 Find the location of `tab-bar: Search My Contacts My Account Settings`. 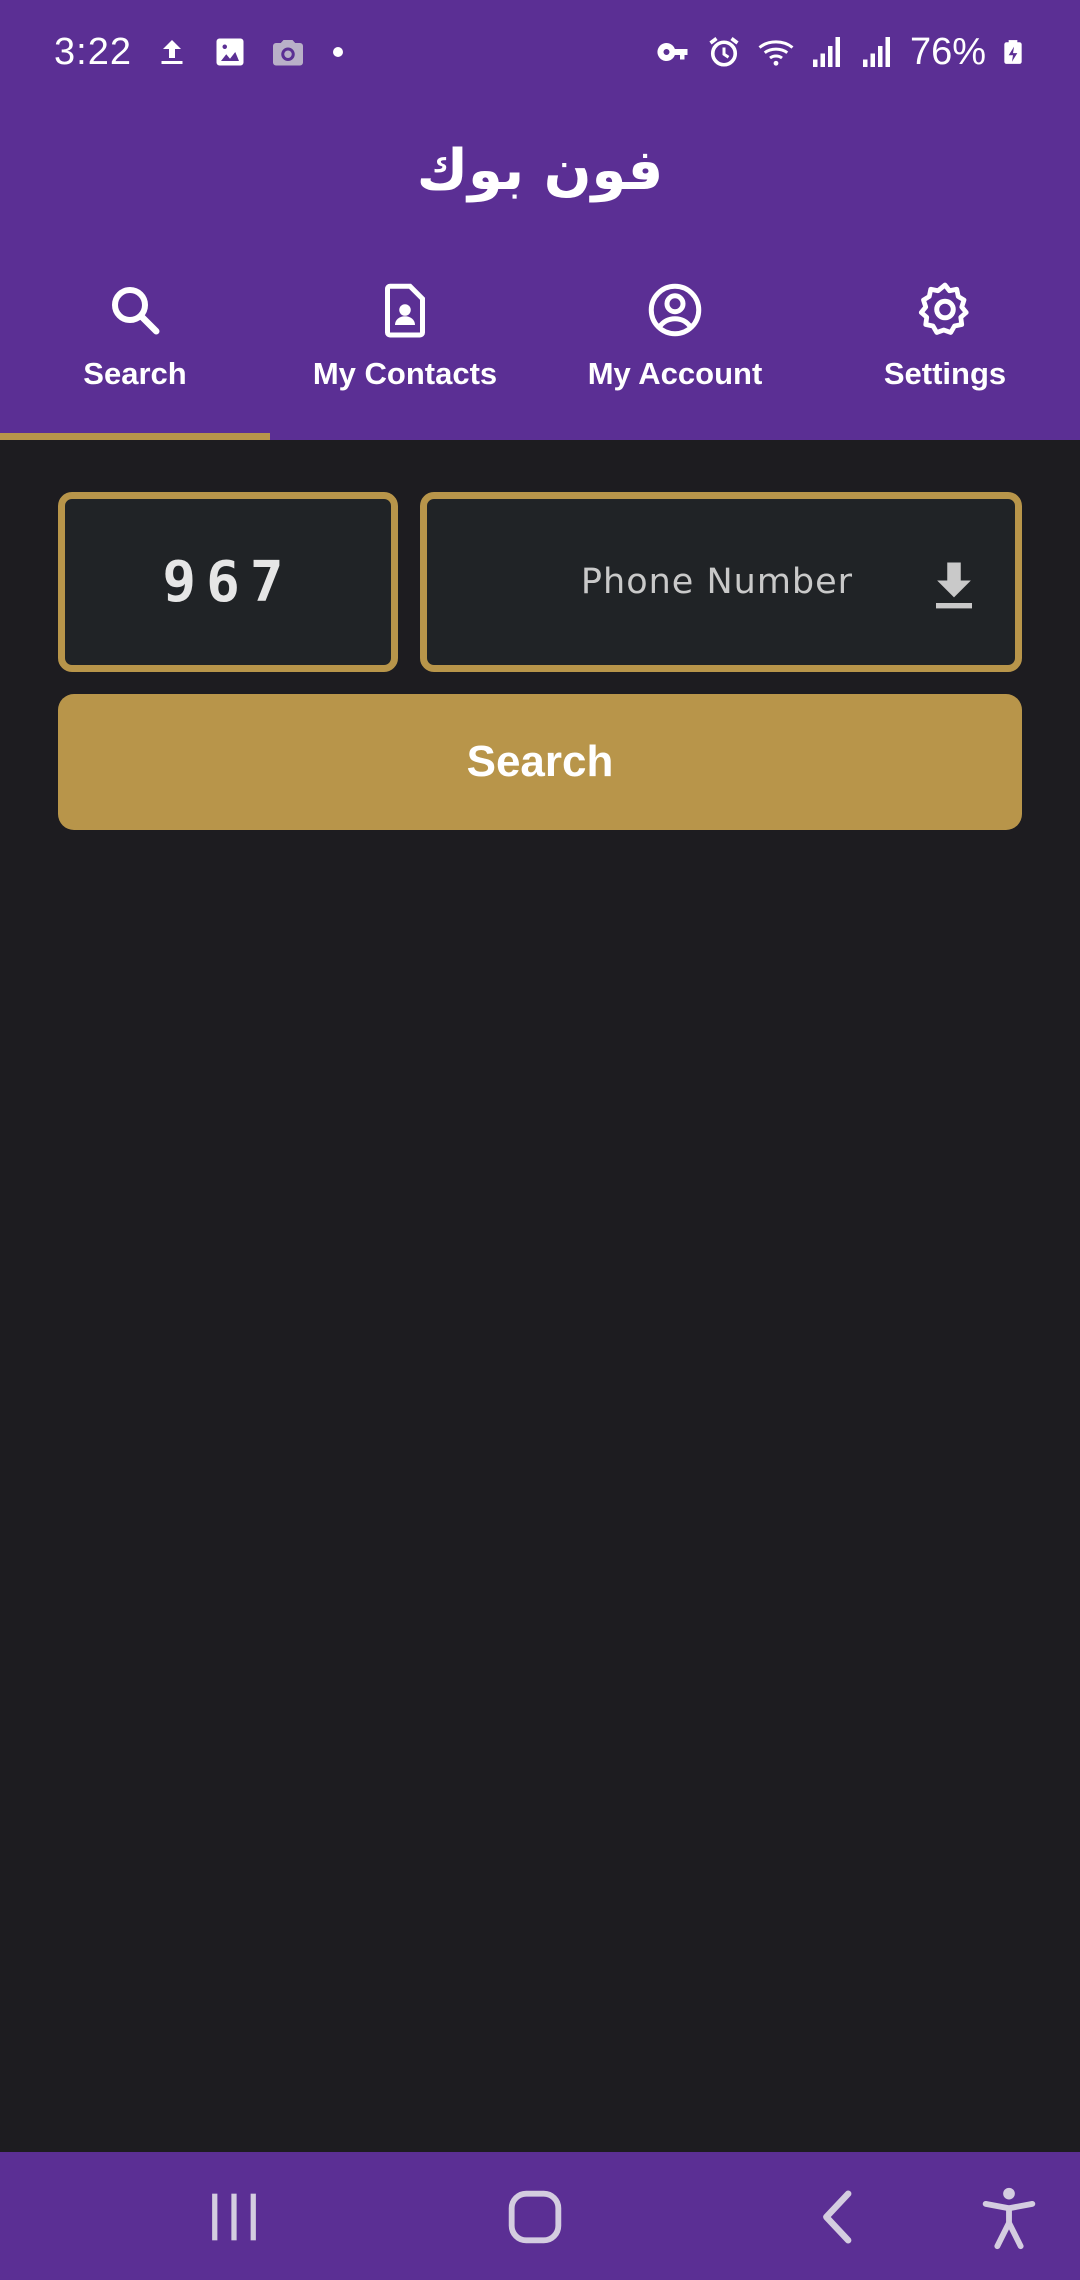

tab-bar: Search My Contacts My Account Settings is located at coordinates (540, 350).